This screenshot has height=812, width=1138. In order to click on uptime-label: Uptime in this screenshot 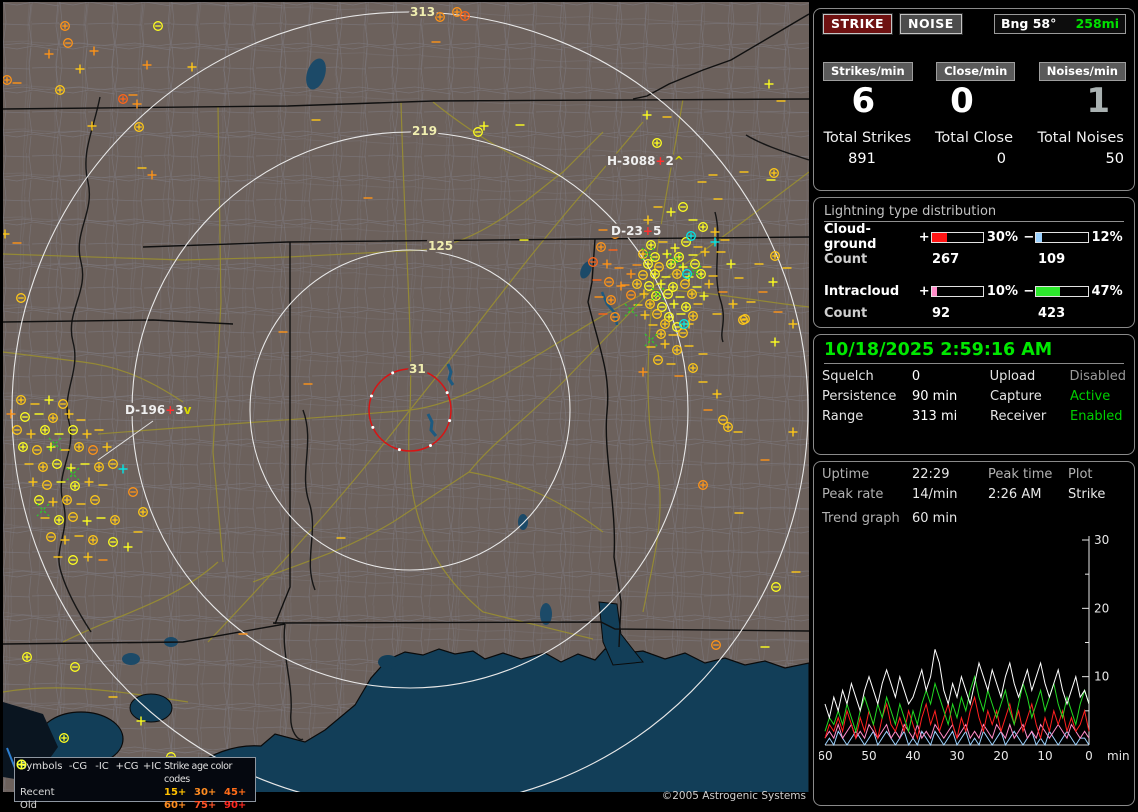, I will do `click(846, 474)`.